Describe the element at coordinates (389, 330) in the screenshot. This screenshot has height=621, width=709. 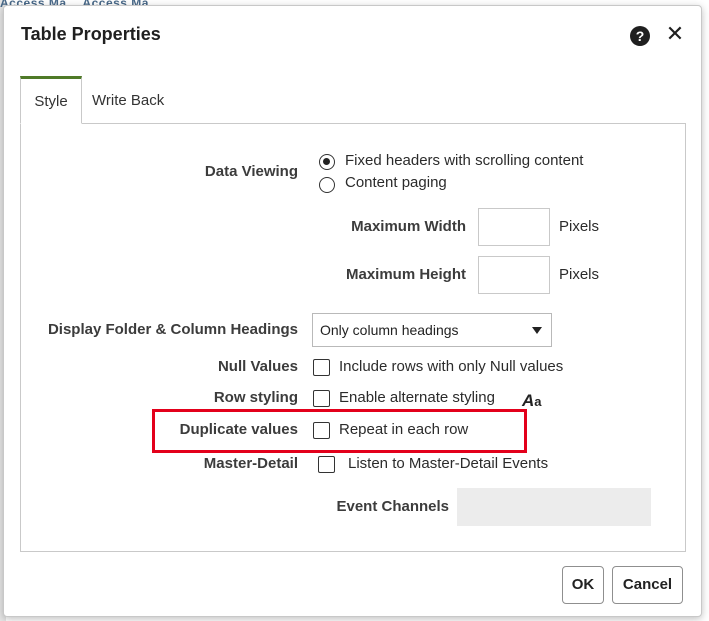
I see `display-headings-value: Only column headings` at that location.